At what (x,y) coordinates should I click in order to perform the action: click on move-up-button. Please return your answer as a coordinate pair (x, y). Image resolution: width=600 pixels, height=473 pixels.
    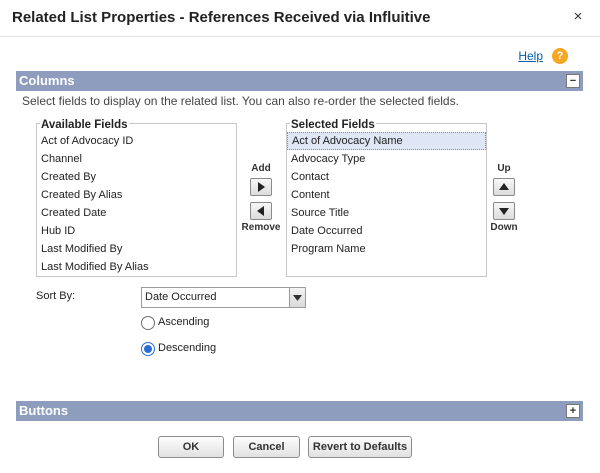
    Looking at the image, I should click on (504, 187).